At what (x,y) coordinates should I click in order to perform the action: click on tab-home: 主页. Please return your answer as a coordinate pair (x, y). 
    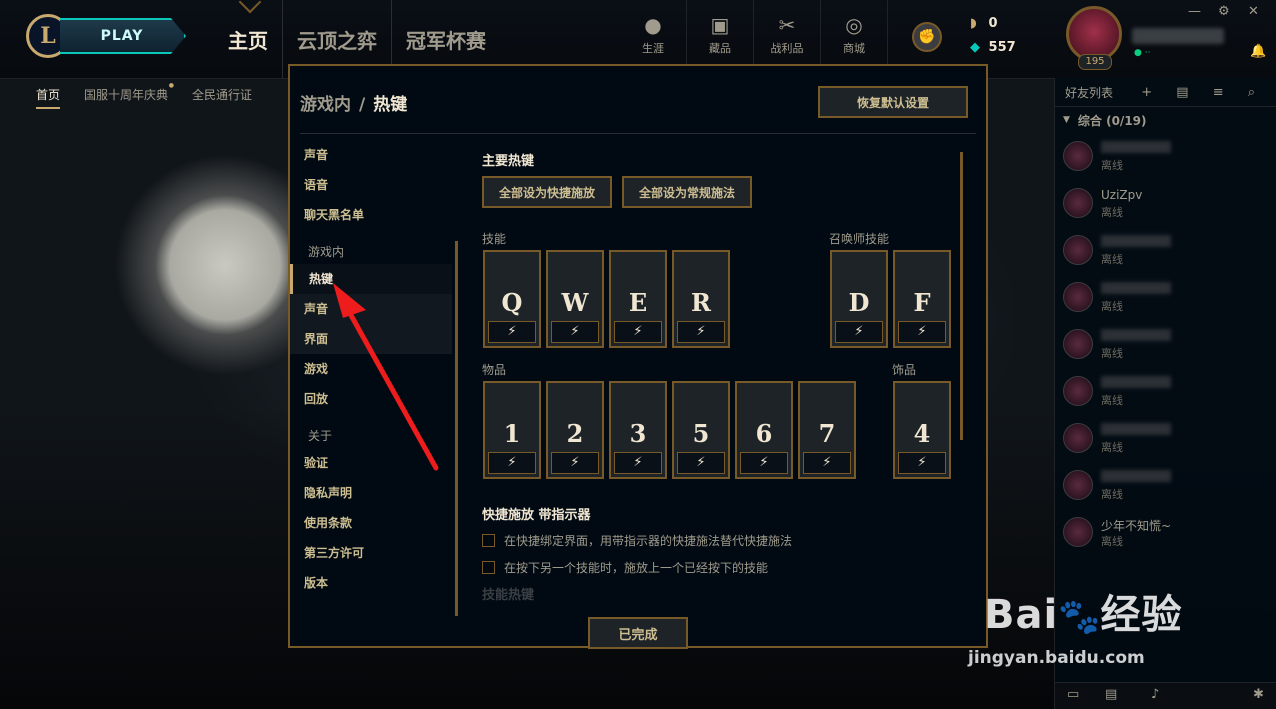
    Looking at the image, I should click on (248, 39).